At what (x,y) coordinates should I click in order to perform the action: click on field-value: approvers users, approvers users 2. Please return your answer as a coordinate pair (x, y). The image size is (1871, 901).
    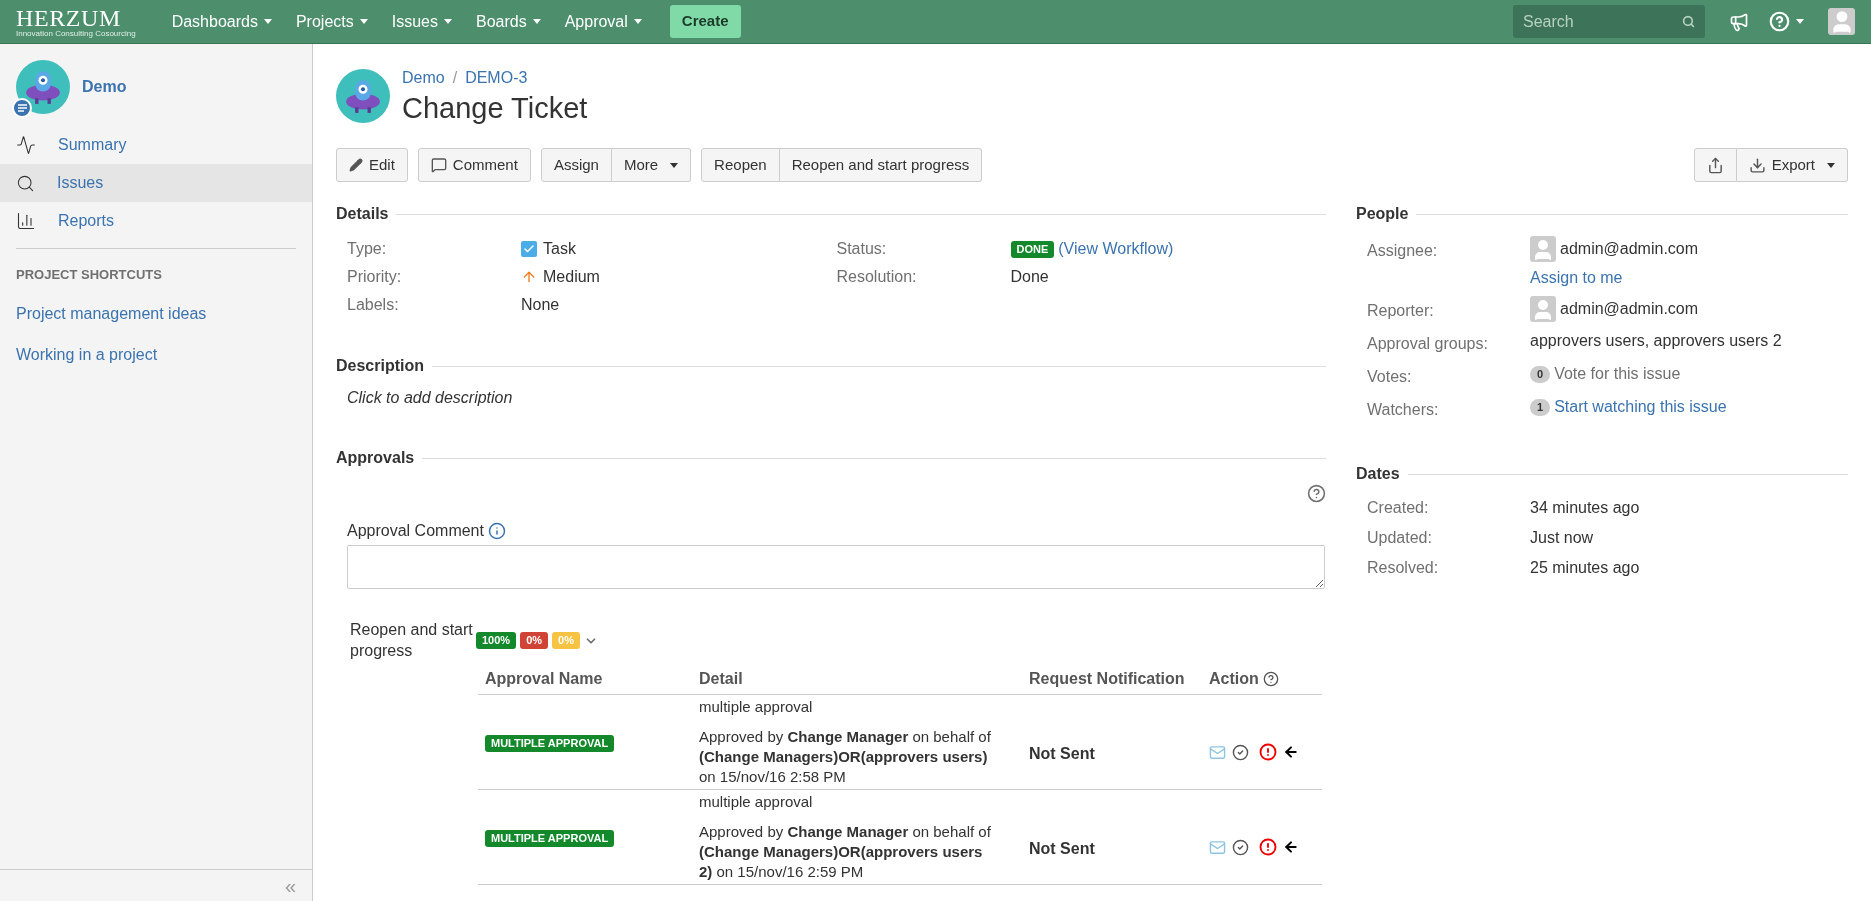
    Looking at the image, I should click on (1656, 341).